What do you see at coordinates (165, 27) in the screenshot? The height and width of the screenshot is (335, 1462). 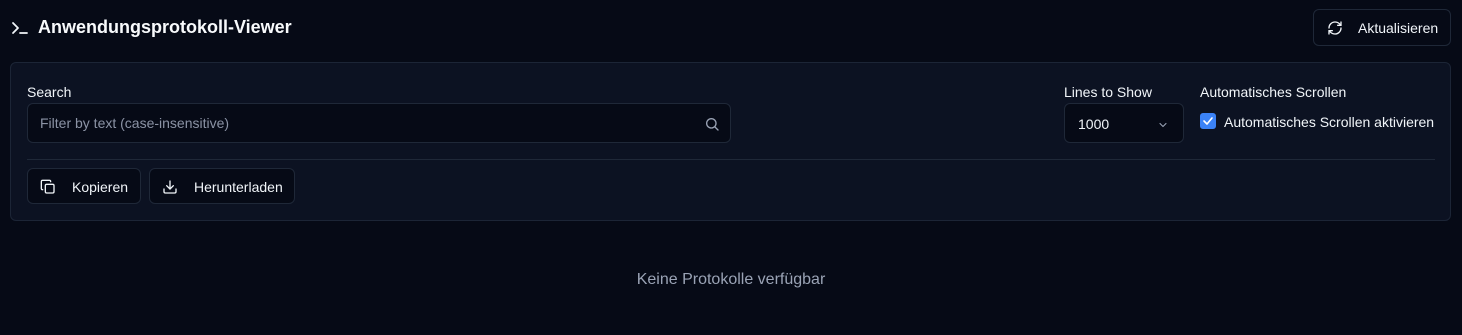 I see `page-title: Anwendungsprotokoll-Viewer` at bounding box center [165, 27].